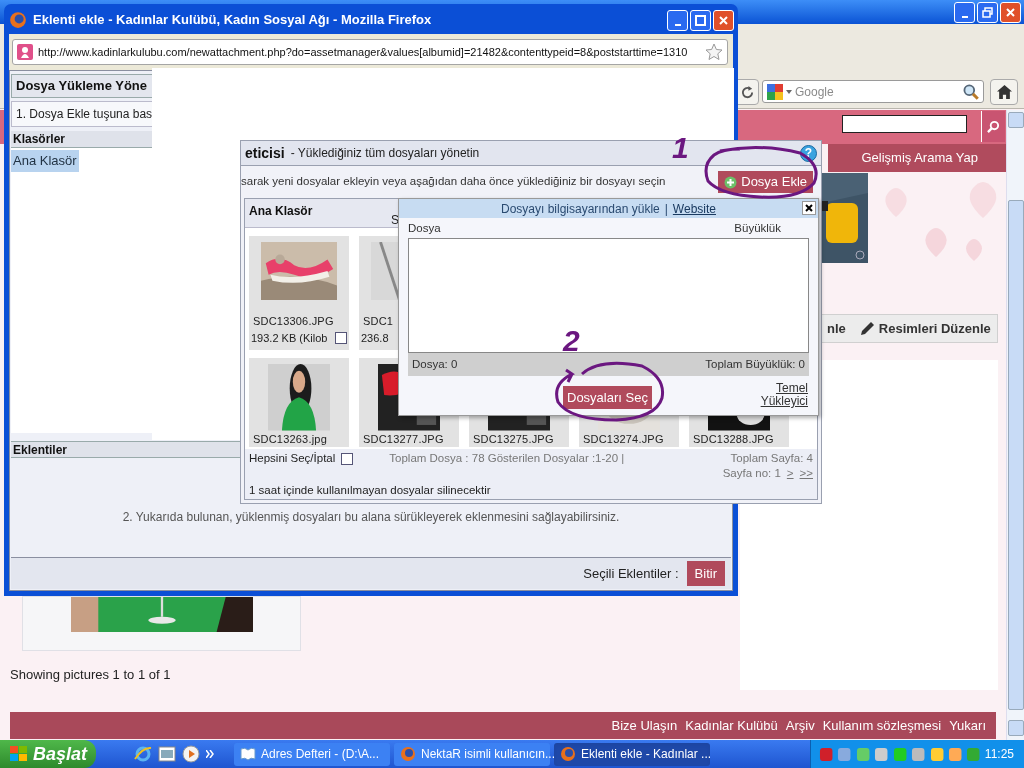 This screenshot has height=768, width=1024. I want to click on selected-attachments-label: Seçili Eklentiler :, so click(631, 573).